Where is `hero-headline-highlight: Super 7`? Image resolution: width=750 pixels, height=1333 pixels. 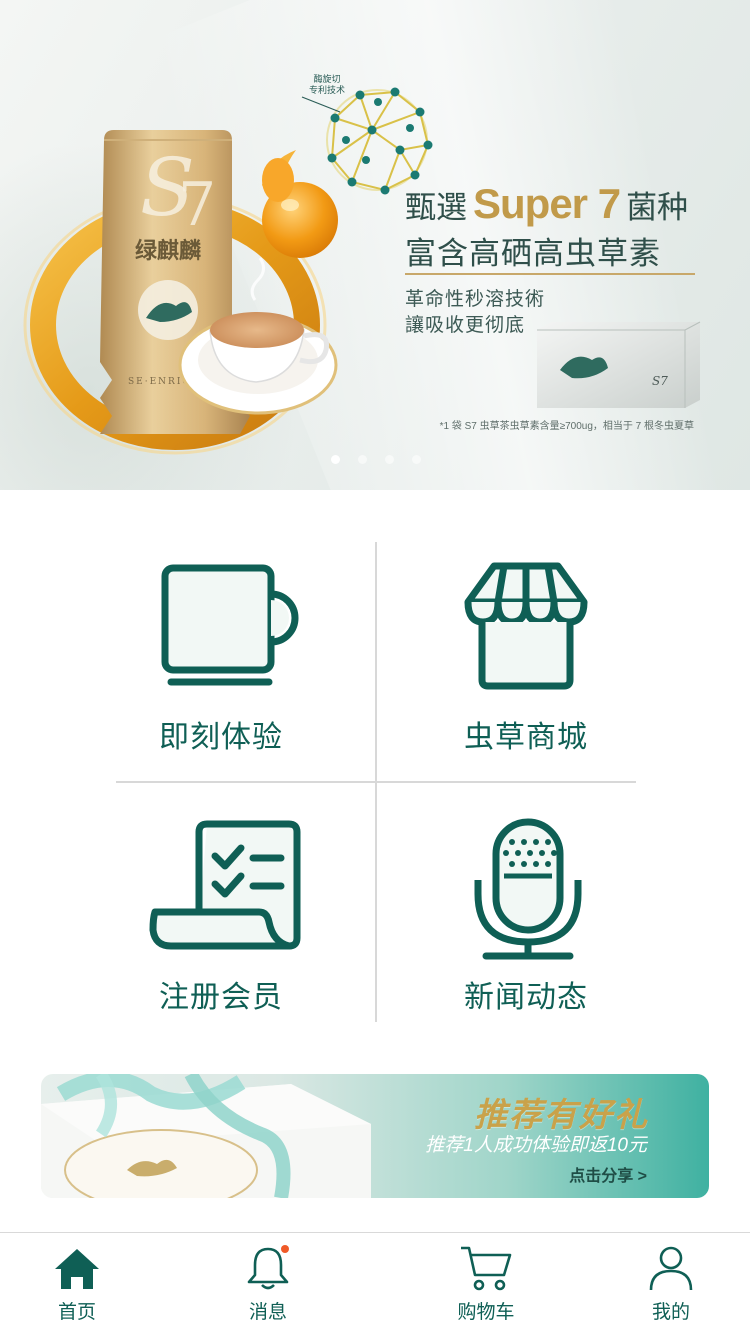 hero-headline-highlight: Super 7 is located at coordinates (547, 203).